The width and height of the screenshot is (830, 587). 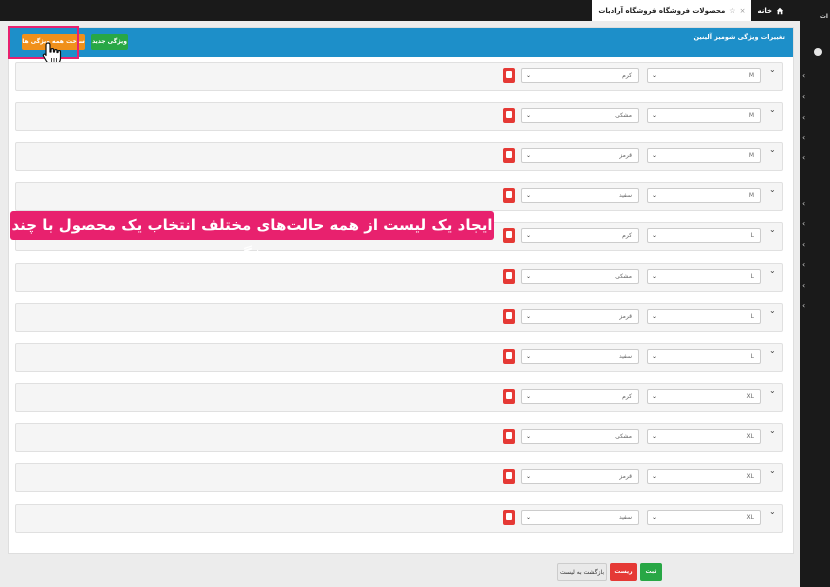 What do you see at coordinates (780, 10) in the screenshot?
I see `home-icon` at bounding box center [780, 10].